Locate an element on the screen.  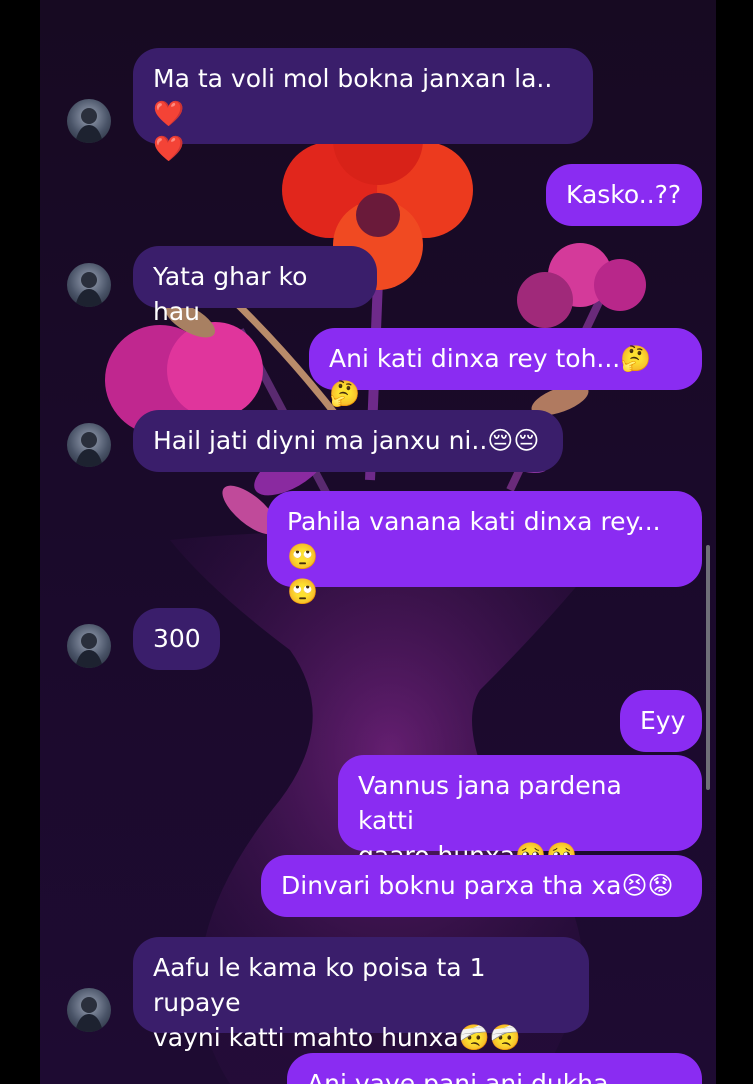
outgoing-message-bubble: Pahila vanana kati dinxa rey...🙄 🙄 is located at coordinates (484, 548).